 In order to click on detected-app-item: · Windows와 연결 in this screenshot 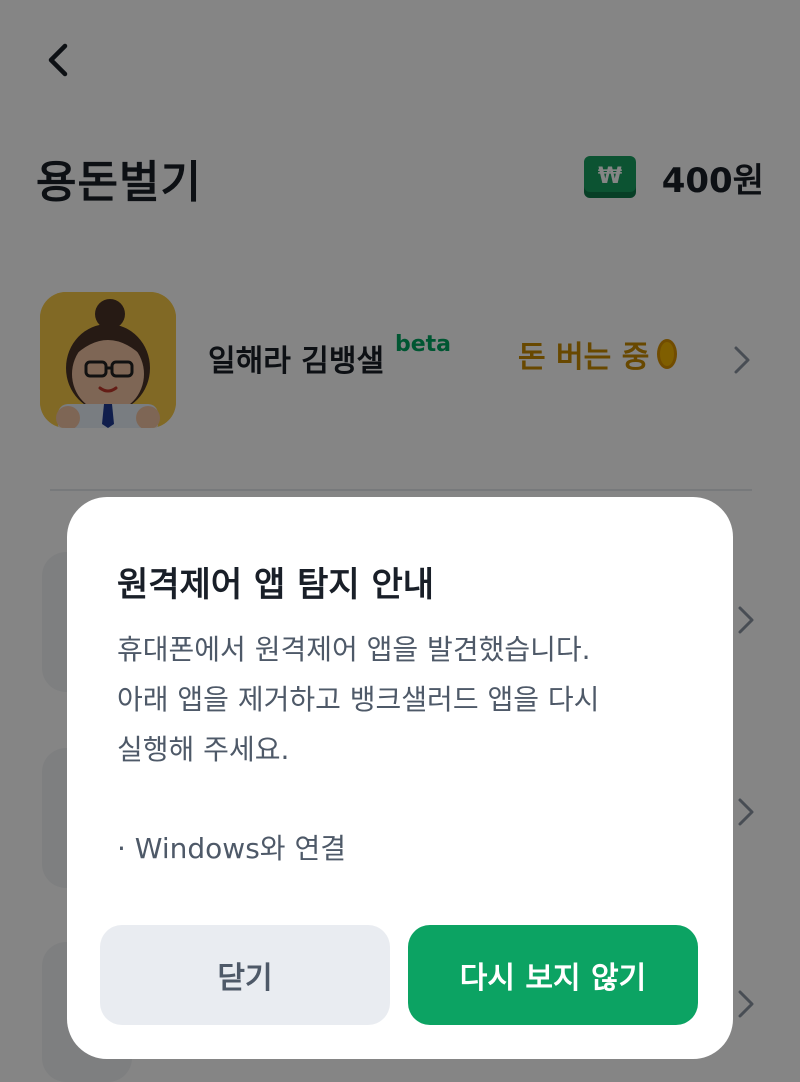, I will do `click(231, 848)`.